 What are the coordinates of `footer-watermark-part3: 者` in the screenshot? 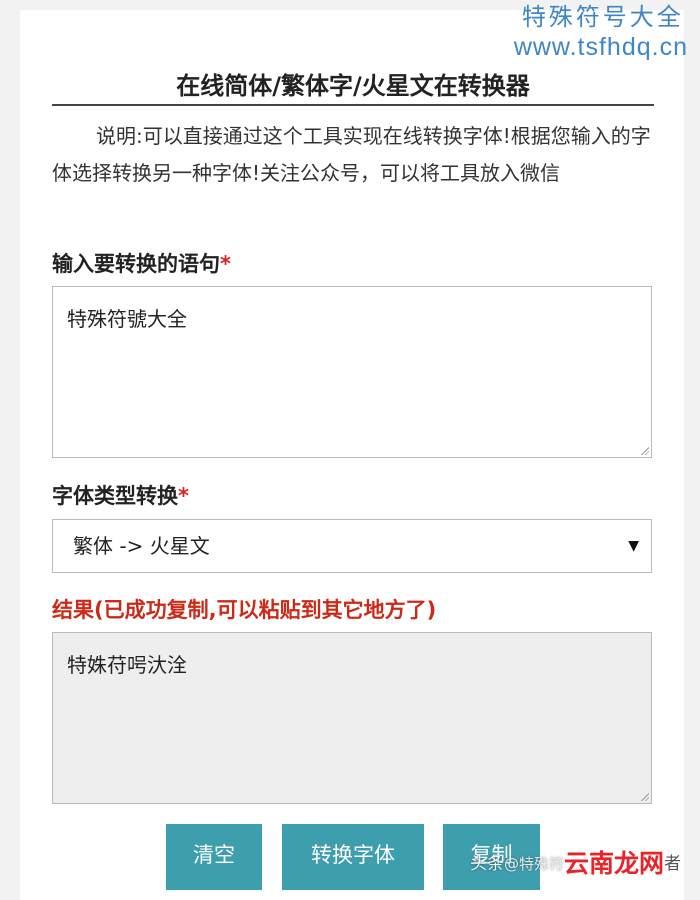 It's located at (673, 864).